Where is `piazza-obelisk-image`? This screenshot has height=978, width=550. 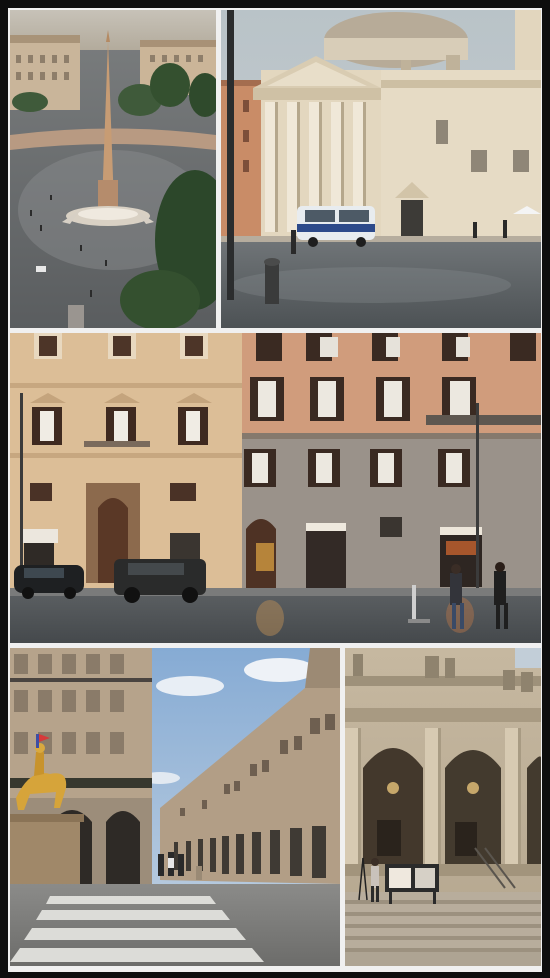
piazza-obelisk-image is located at coordinates (113, 169).